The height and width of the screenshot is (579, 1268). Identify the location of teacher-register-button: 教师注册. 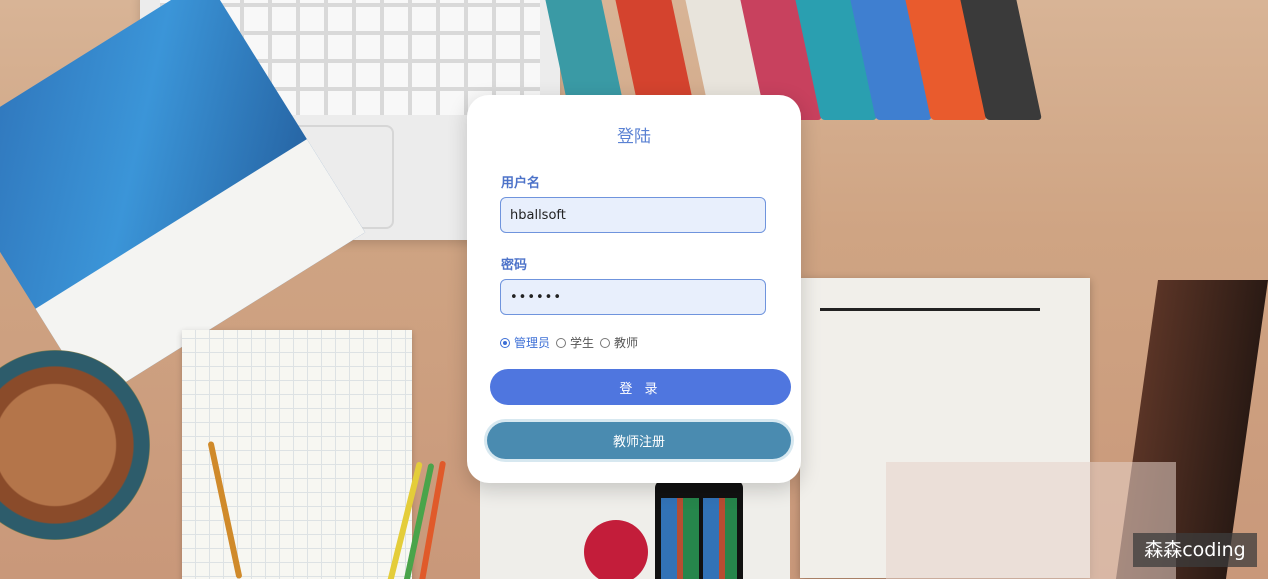
(639, 440).